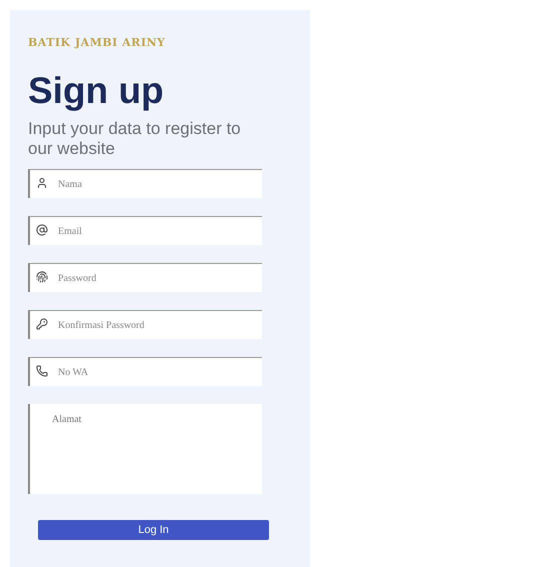 This screenshot has height=567, width=560. I want to click on text-area: Alamat, so click(145, 449).